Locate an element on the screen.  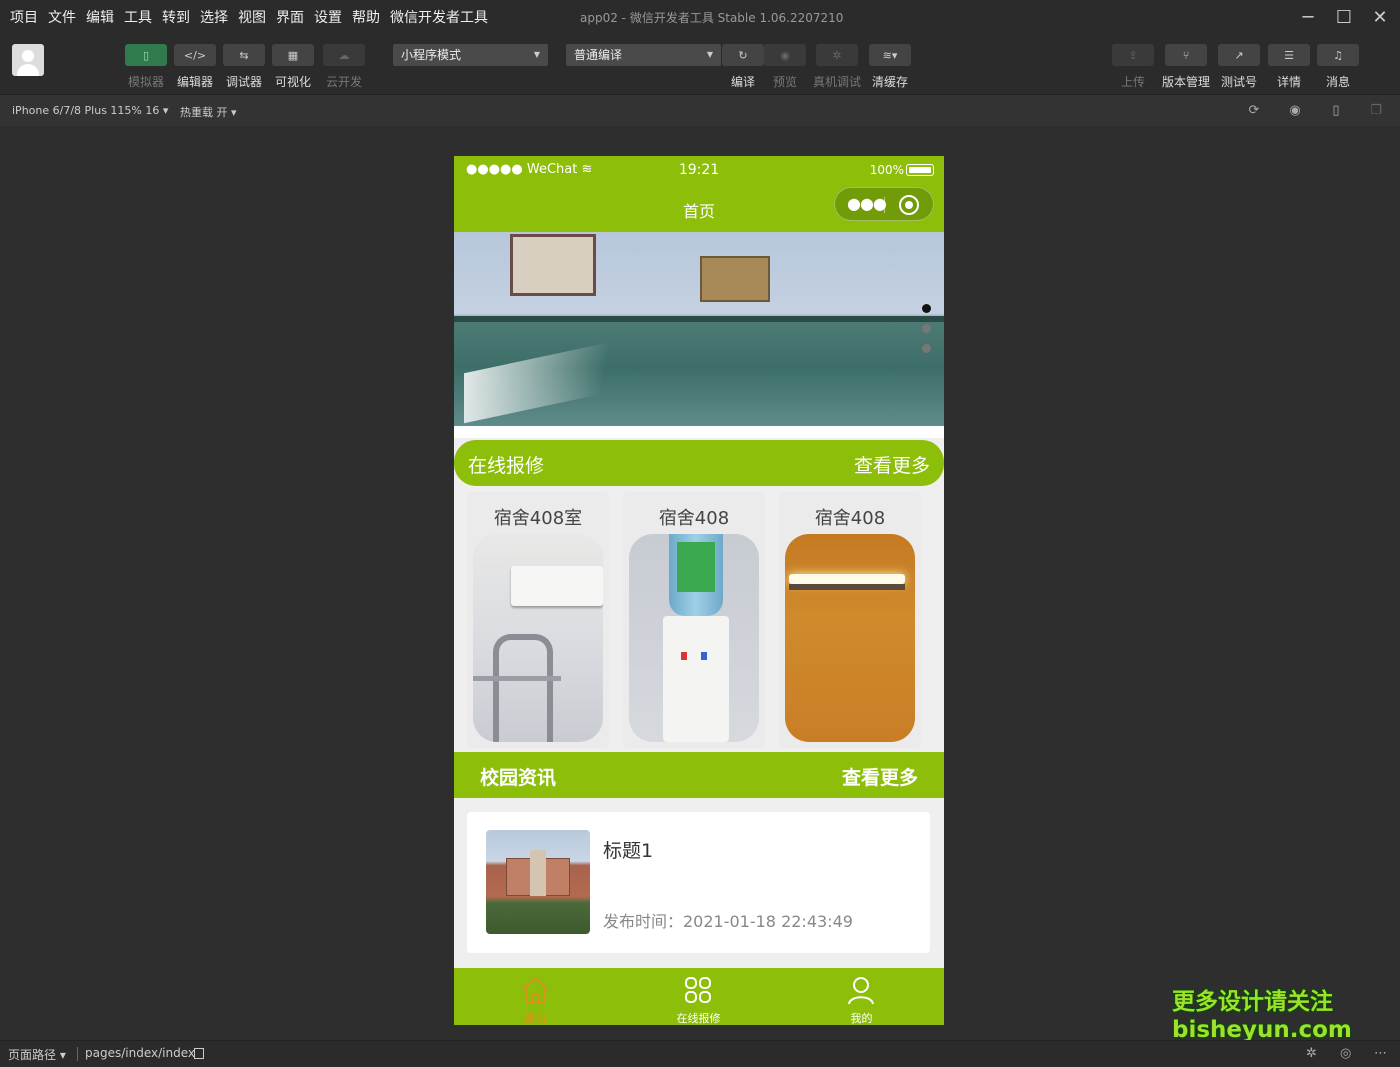
mode-select: 小程序模式 ▼ is located at coordinates (470, 55).